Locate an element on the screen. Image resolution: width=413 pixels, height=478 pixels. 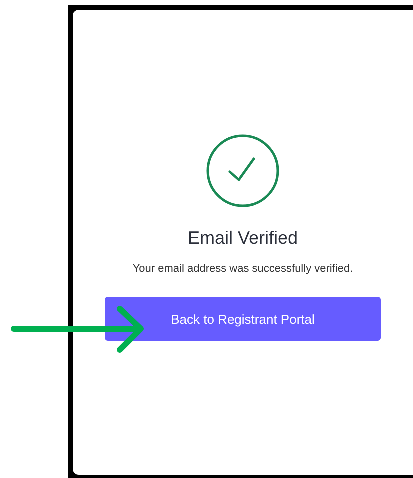
verification-message: Your email address was successfully verified. is located at coordinates (243, 269).